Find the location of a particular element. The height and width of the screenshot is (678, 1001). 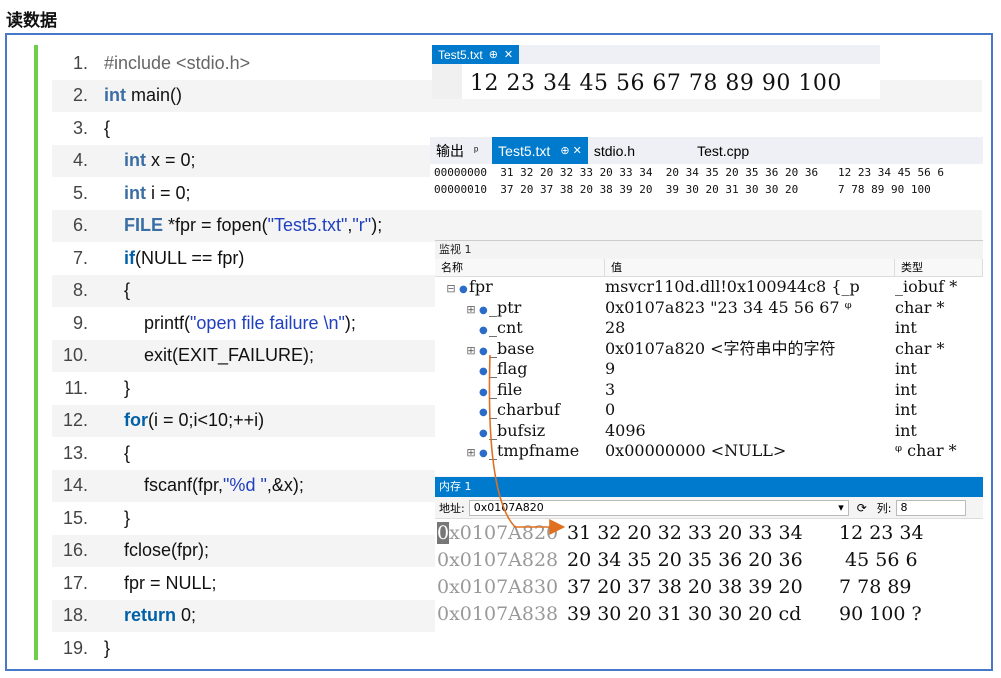

memory-row: 0x0107A830 37 20 37 38 20 38 39 20 7 78 89 is located at coordinates (709, 586).